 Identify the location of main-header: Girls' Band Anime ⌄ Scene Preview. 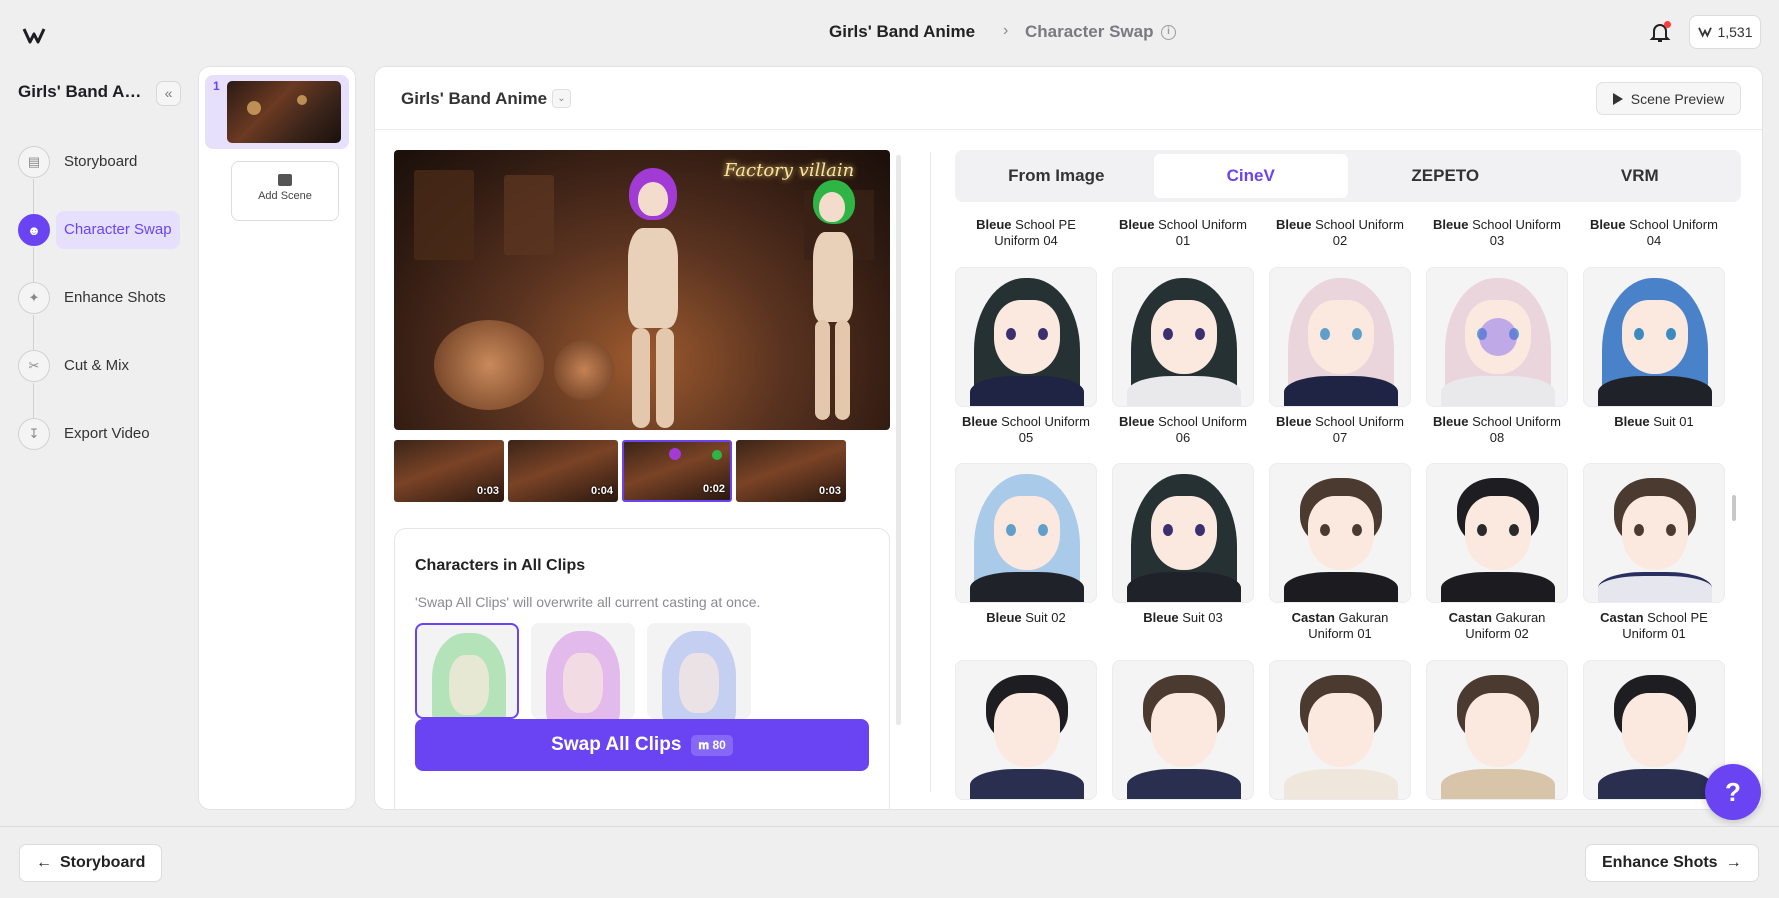
(1068, 98).